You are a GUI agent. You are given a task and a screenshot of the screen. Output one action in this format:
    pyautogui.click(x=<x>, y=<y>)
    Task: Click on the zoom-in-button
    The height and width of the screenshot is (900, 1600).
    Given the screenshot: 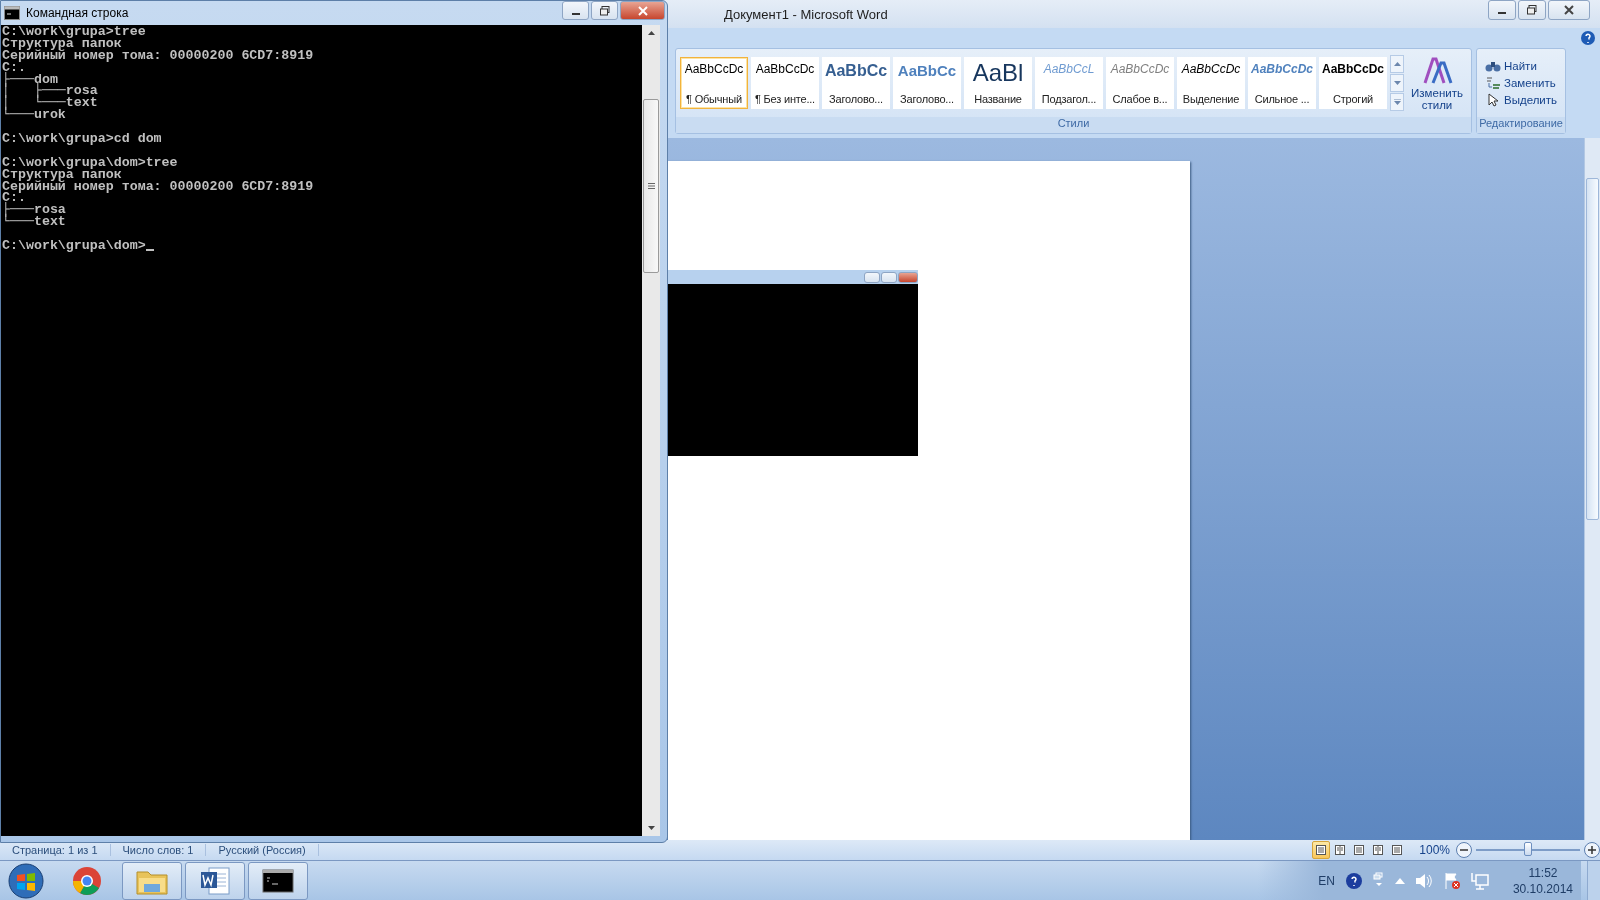 What is the action you would take?
    pyautogui.click(x=1592, y=850)
    